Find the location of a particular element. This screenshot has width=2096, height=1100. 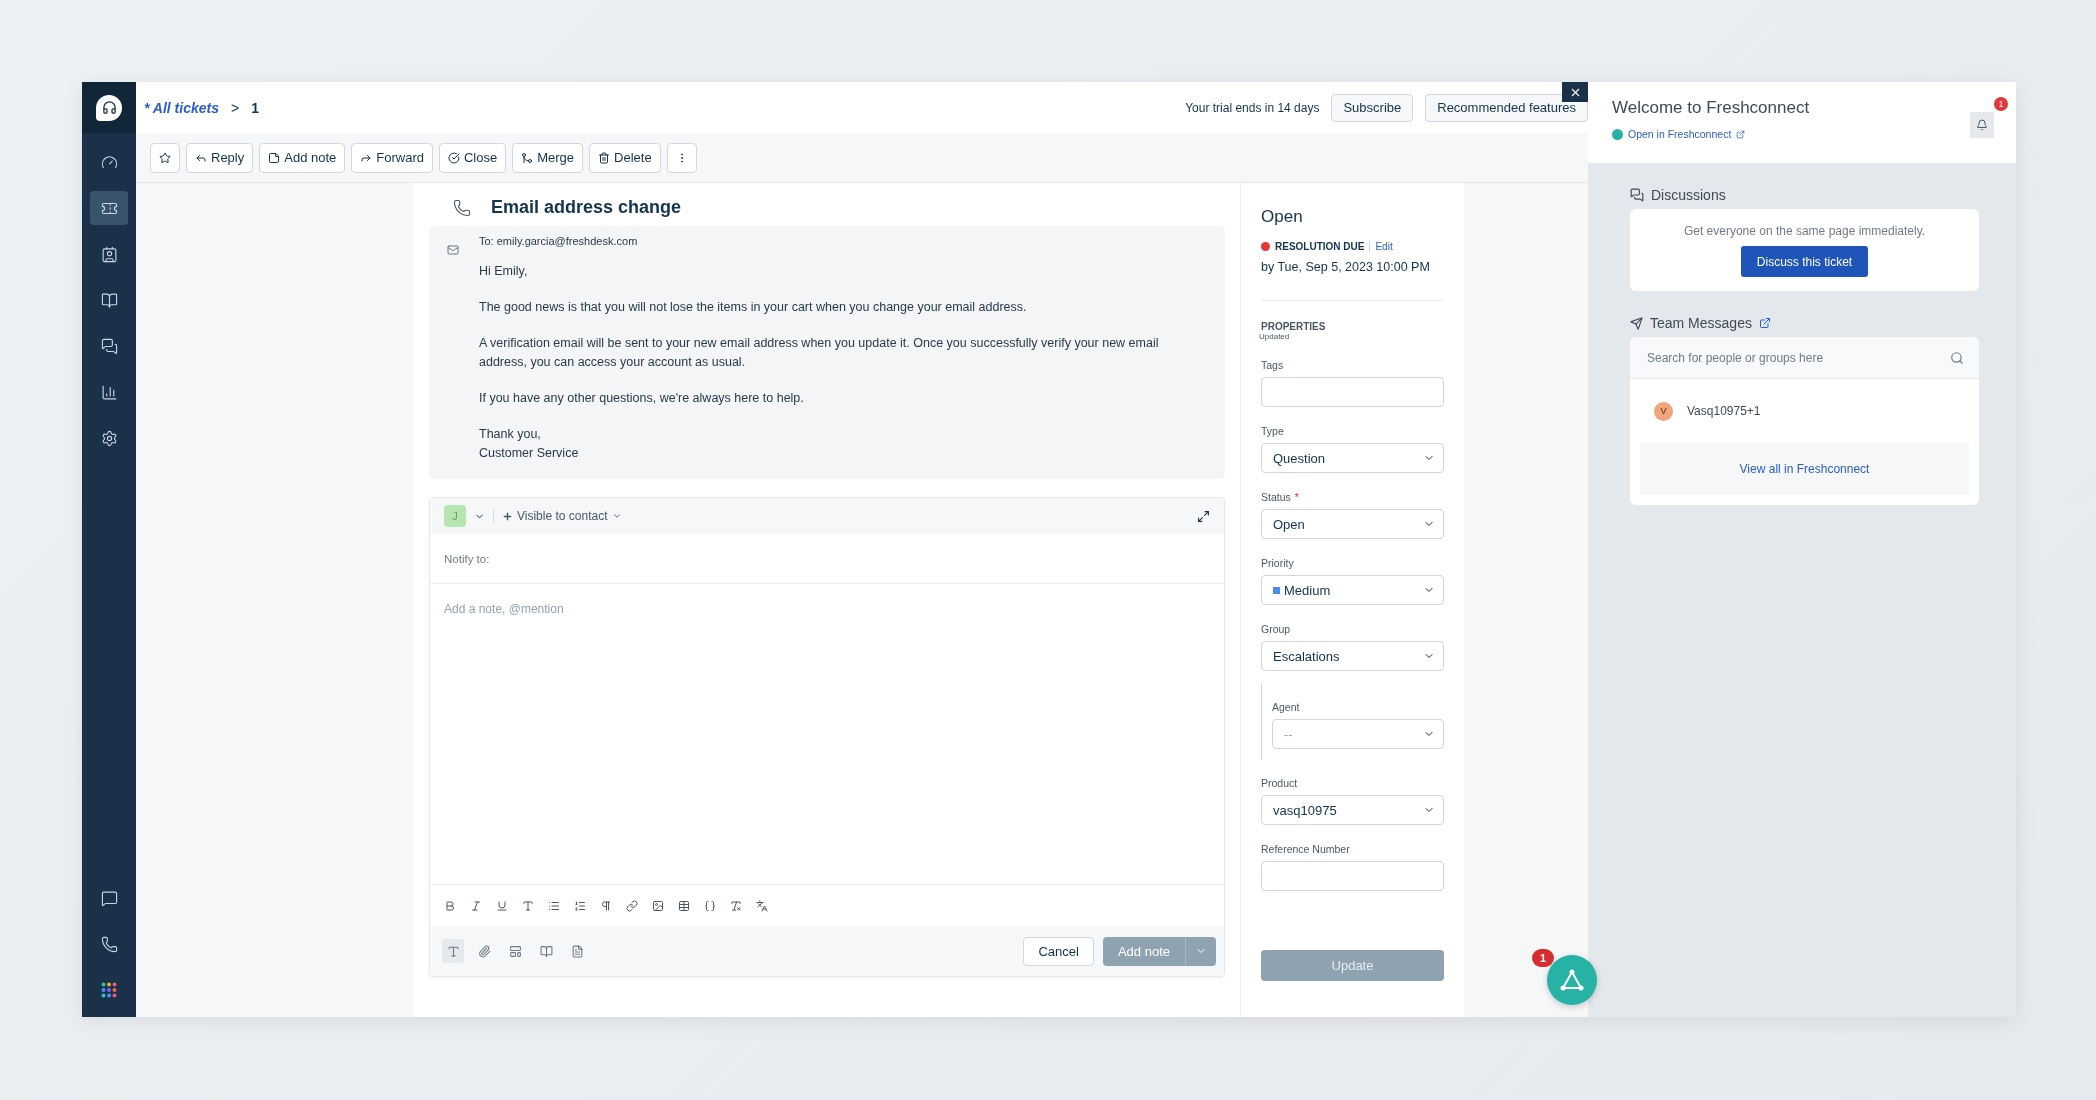

cancel-button: Cancel is located at coordinates (1058, 951).